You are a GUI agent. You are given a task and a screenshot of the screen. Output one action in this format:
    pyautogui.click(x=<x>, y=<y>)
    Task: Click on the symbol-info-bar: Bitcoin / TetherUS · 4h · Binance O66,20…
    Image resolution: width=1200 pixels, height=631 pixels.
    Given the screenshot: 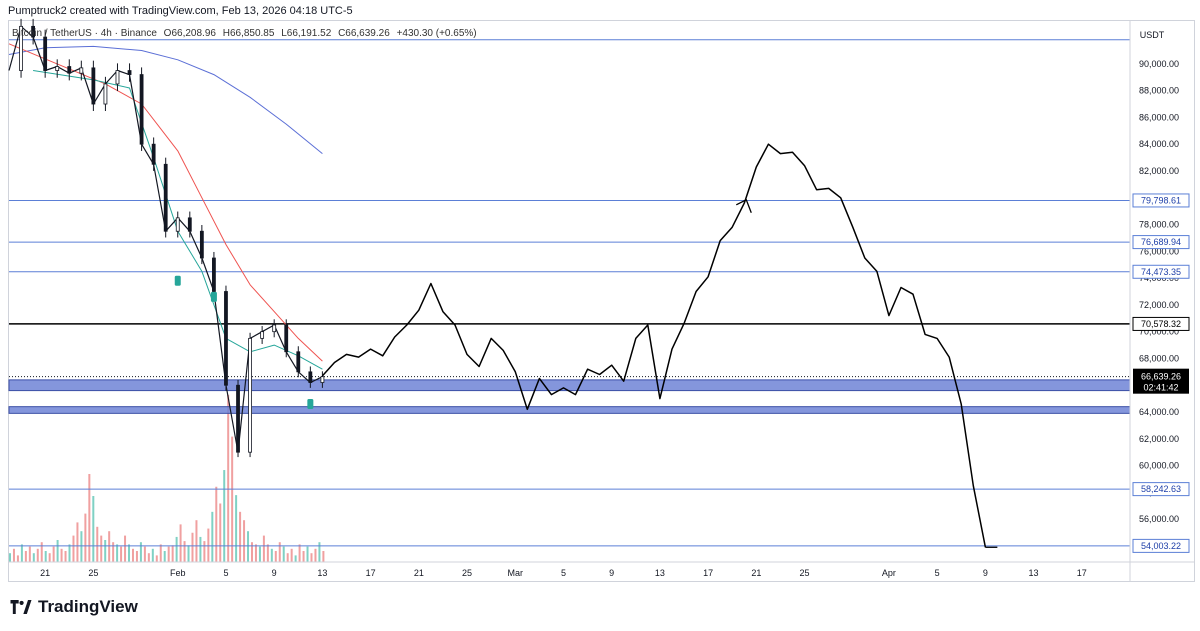 What is the action you would take?
    pyautogui.click(x=246, y=33)
    